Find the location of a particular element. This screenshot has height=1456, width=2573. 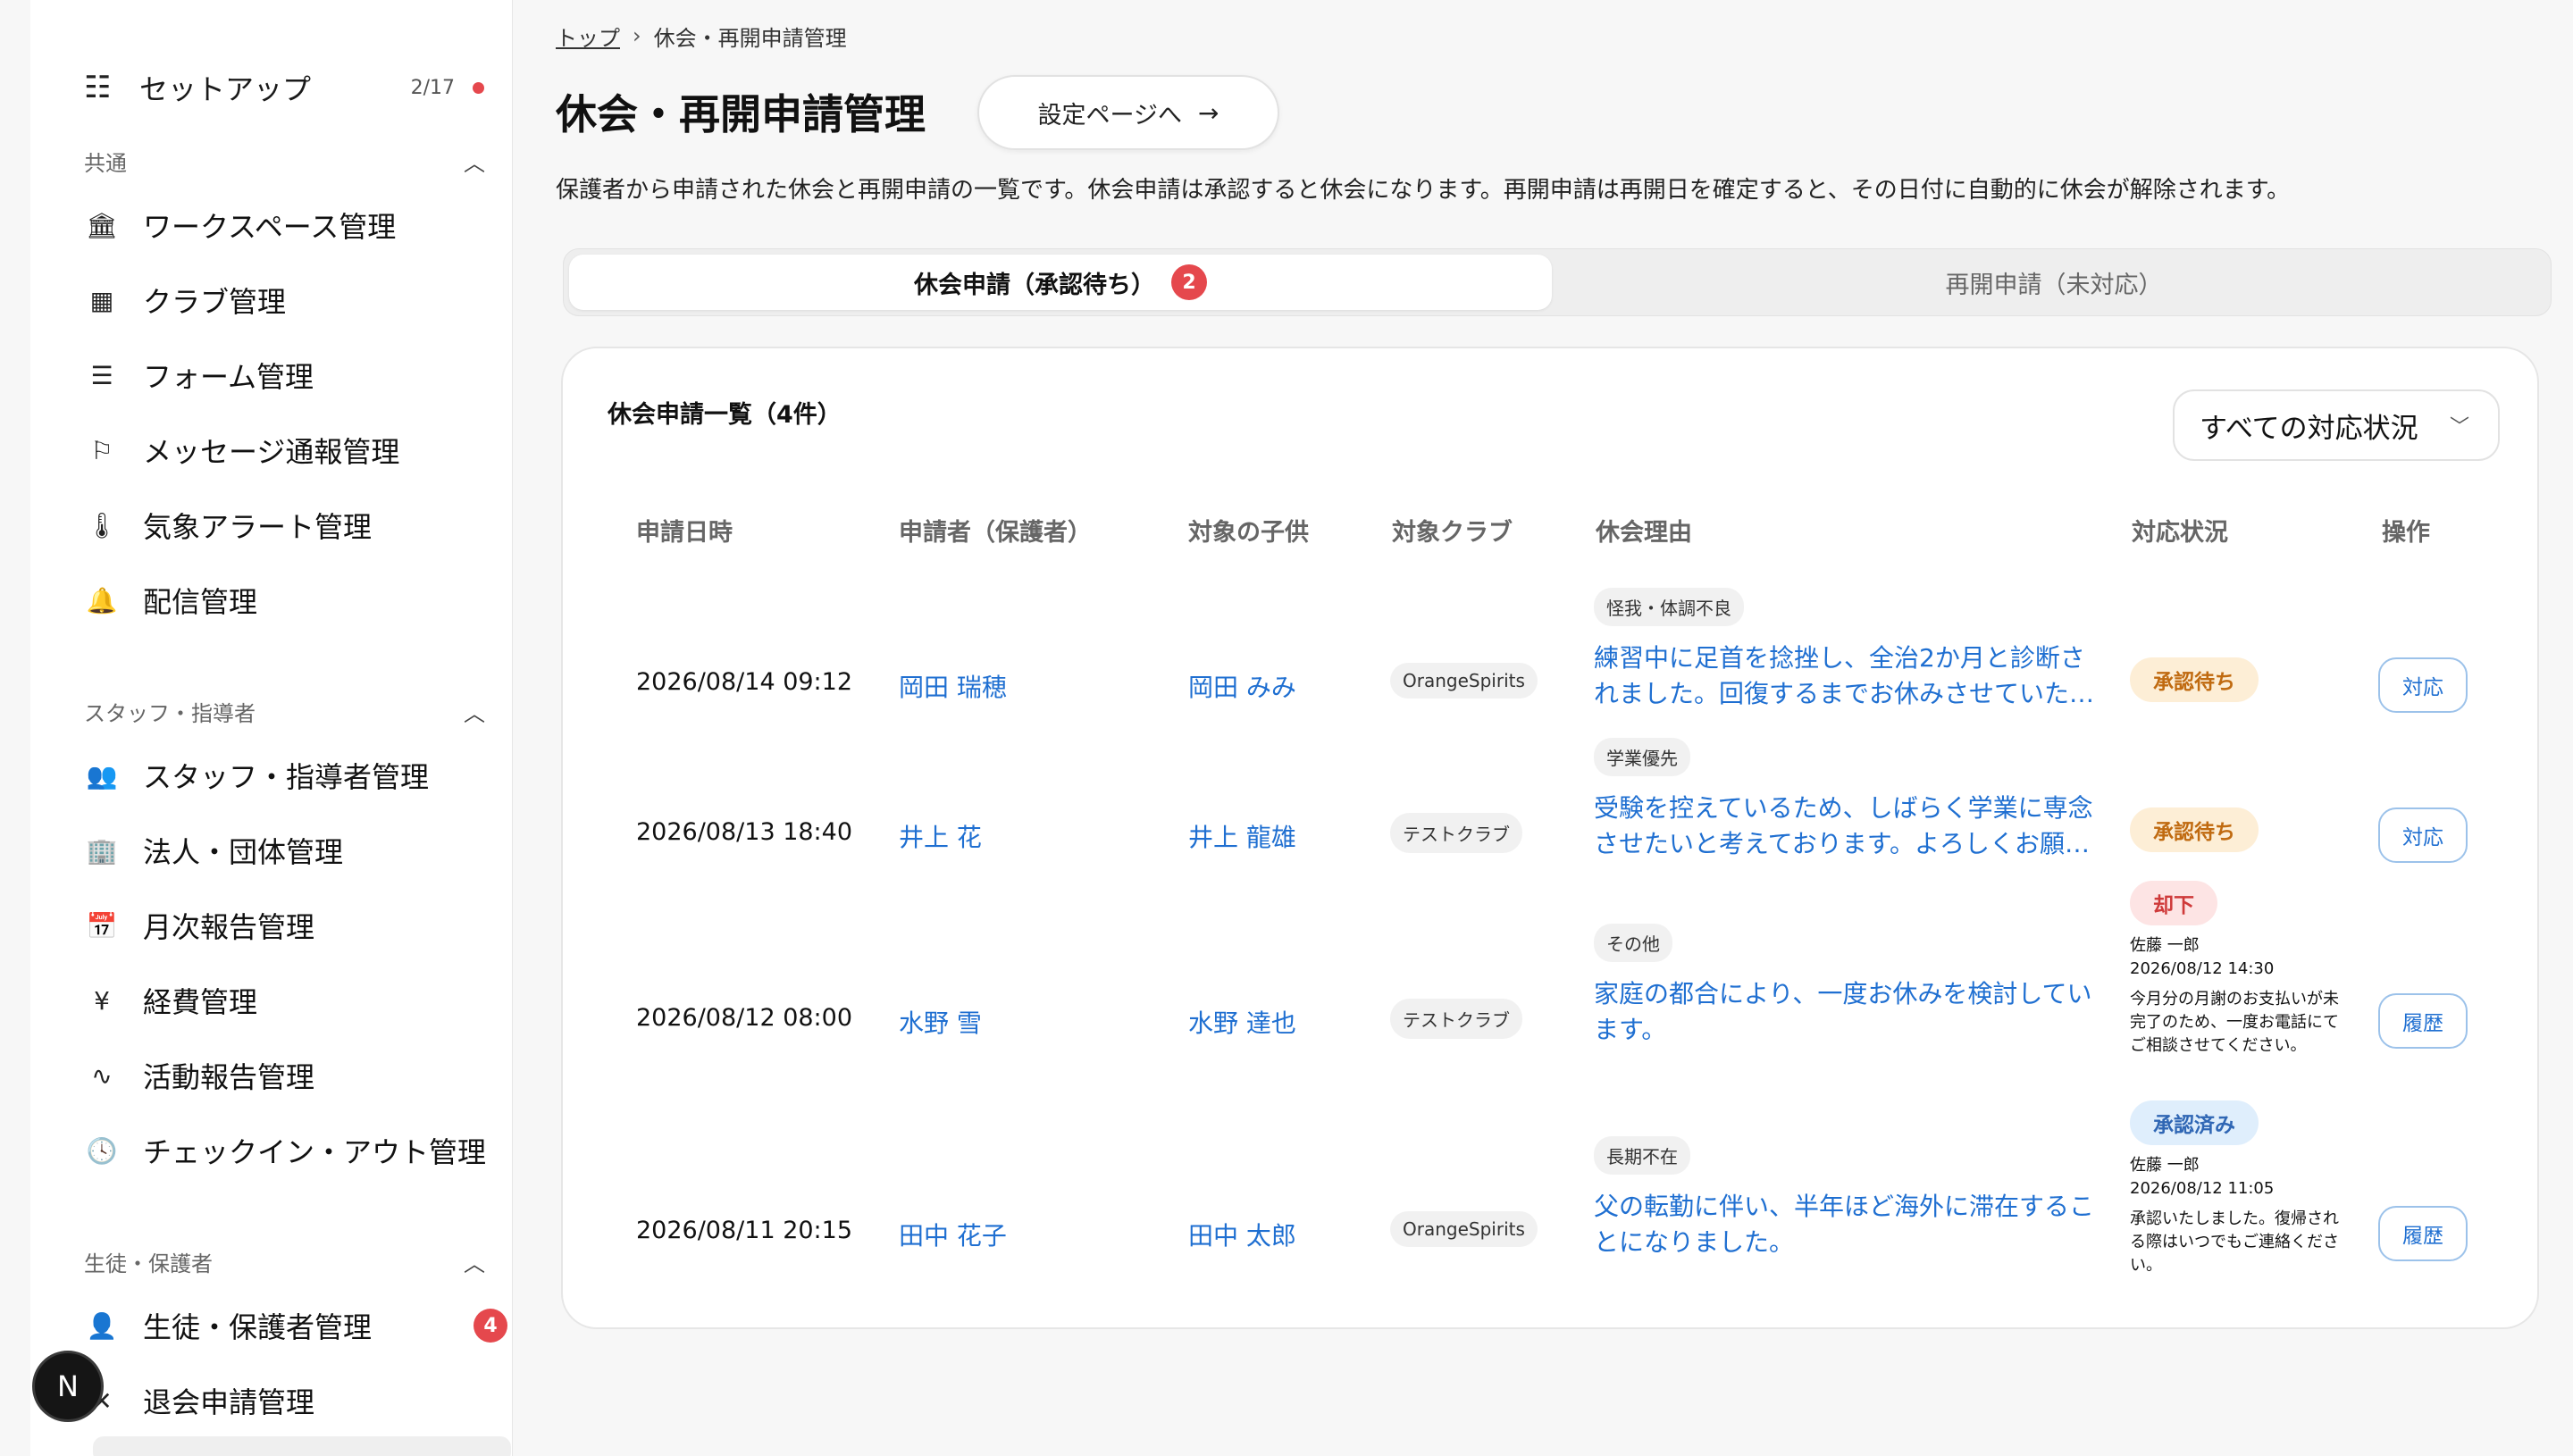

tab-bar: 休会申請（承認待ち） 2 再開申請（未対応） is located at coordinates (1557, 282).